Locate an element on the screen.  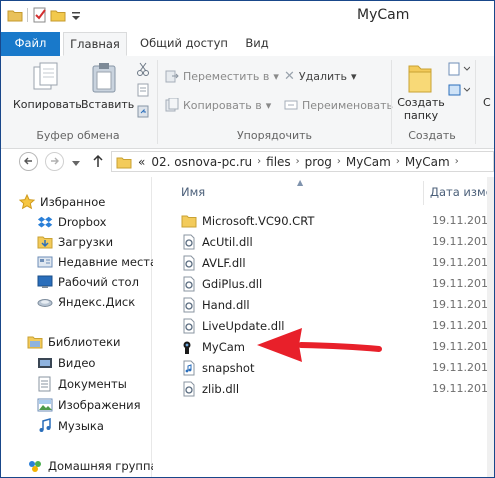
breadcrumb-item: files is located at coordinates (278, 162).